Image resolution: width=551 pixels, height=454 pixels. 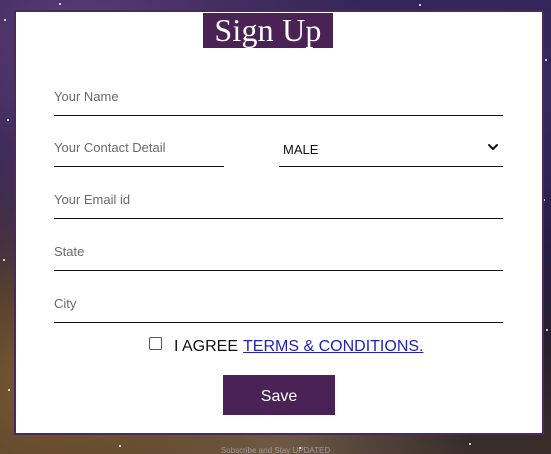 What do you see at coordinates (275, 450) in the screenshot?
I see `footer-subscribe-text: Subscribe and Stay UPDATED` at bounding box center [275, 450].